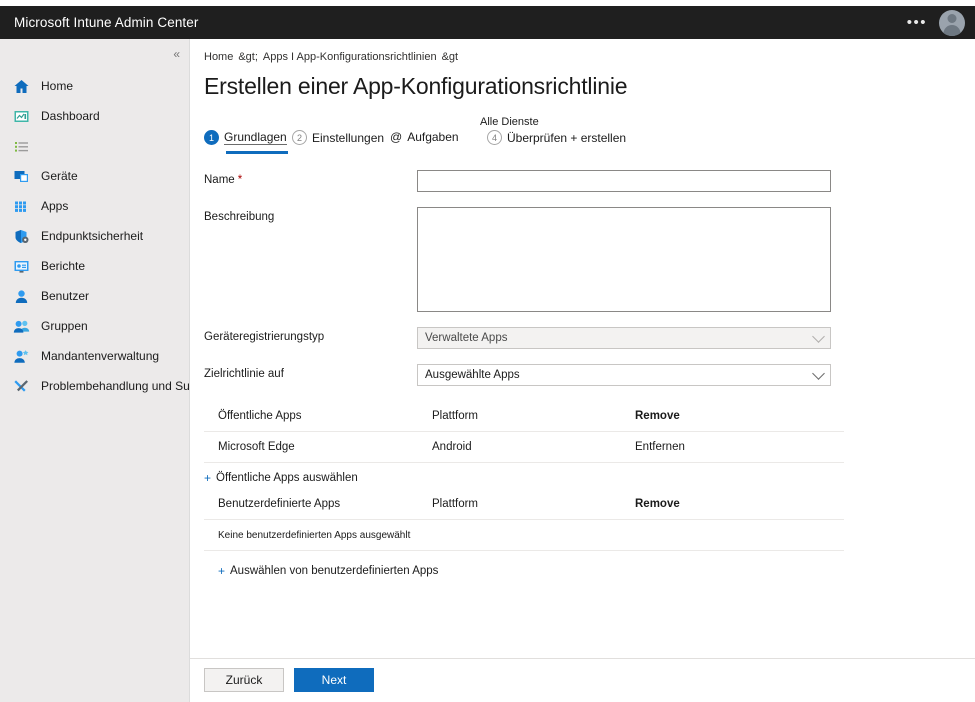  Describe the element at coordinates (94, 146) in the screenshot. I see `sidebar-item-all-services` at that location.